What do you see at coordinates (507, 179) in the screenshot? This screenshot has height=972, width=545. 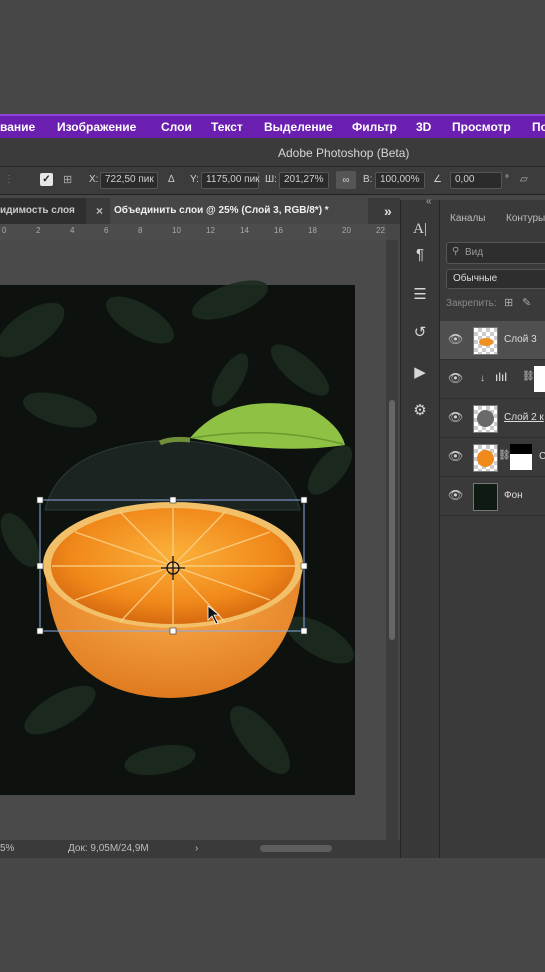 I see `degree-symbol: °` at bounding box center [507, 179].